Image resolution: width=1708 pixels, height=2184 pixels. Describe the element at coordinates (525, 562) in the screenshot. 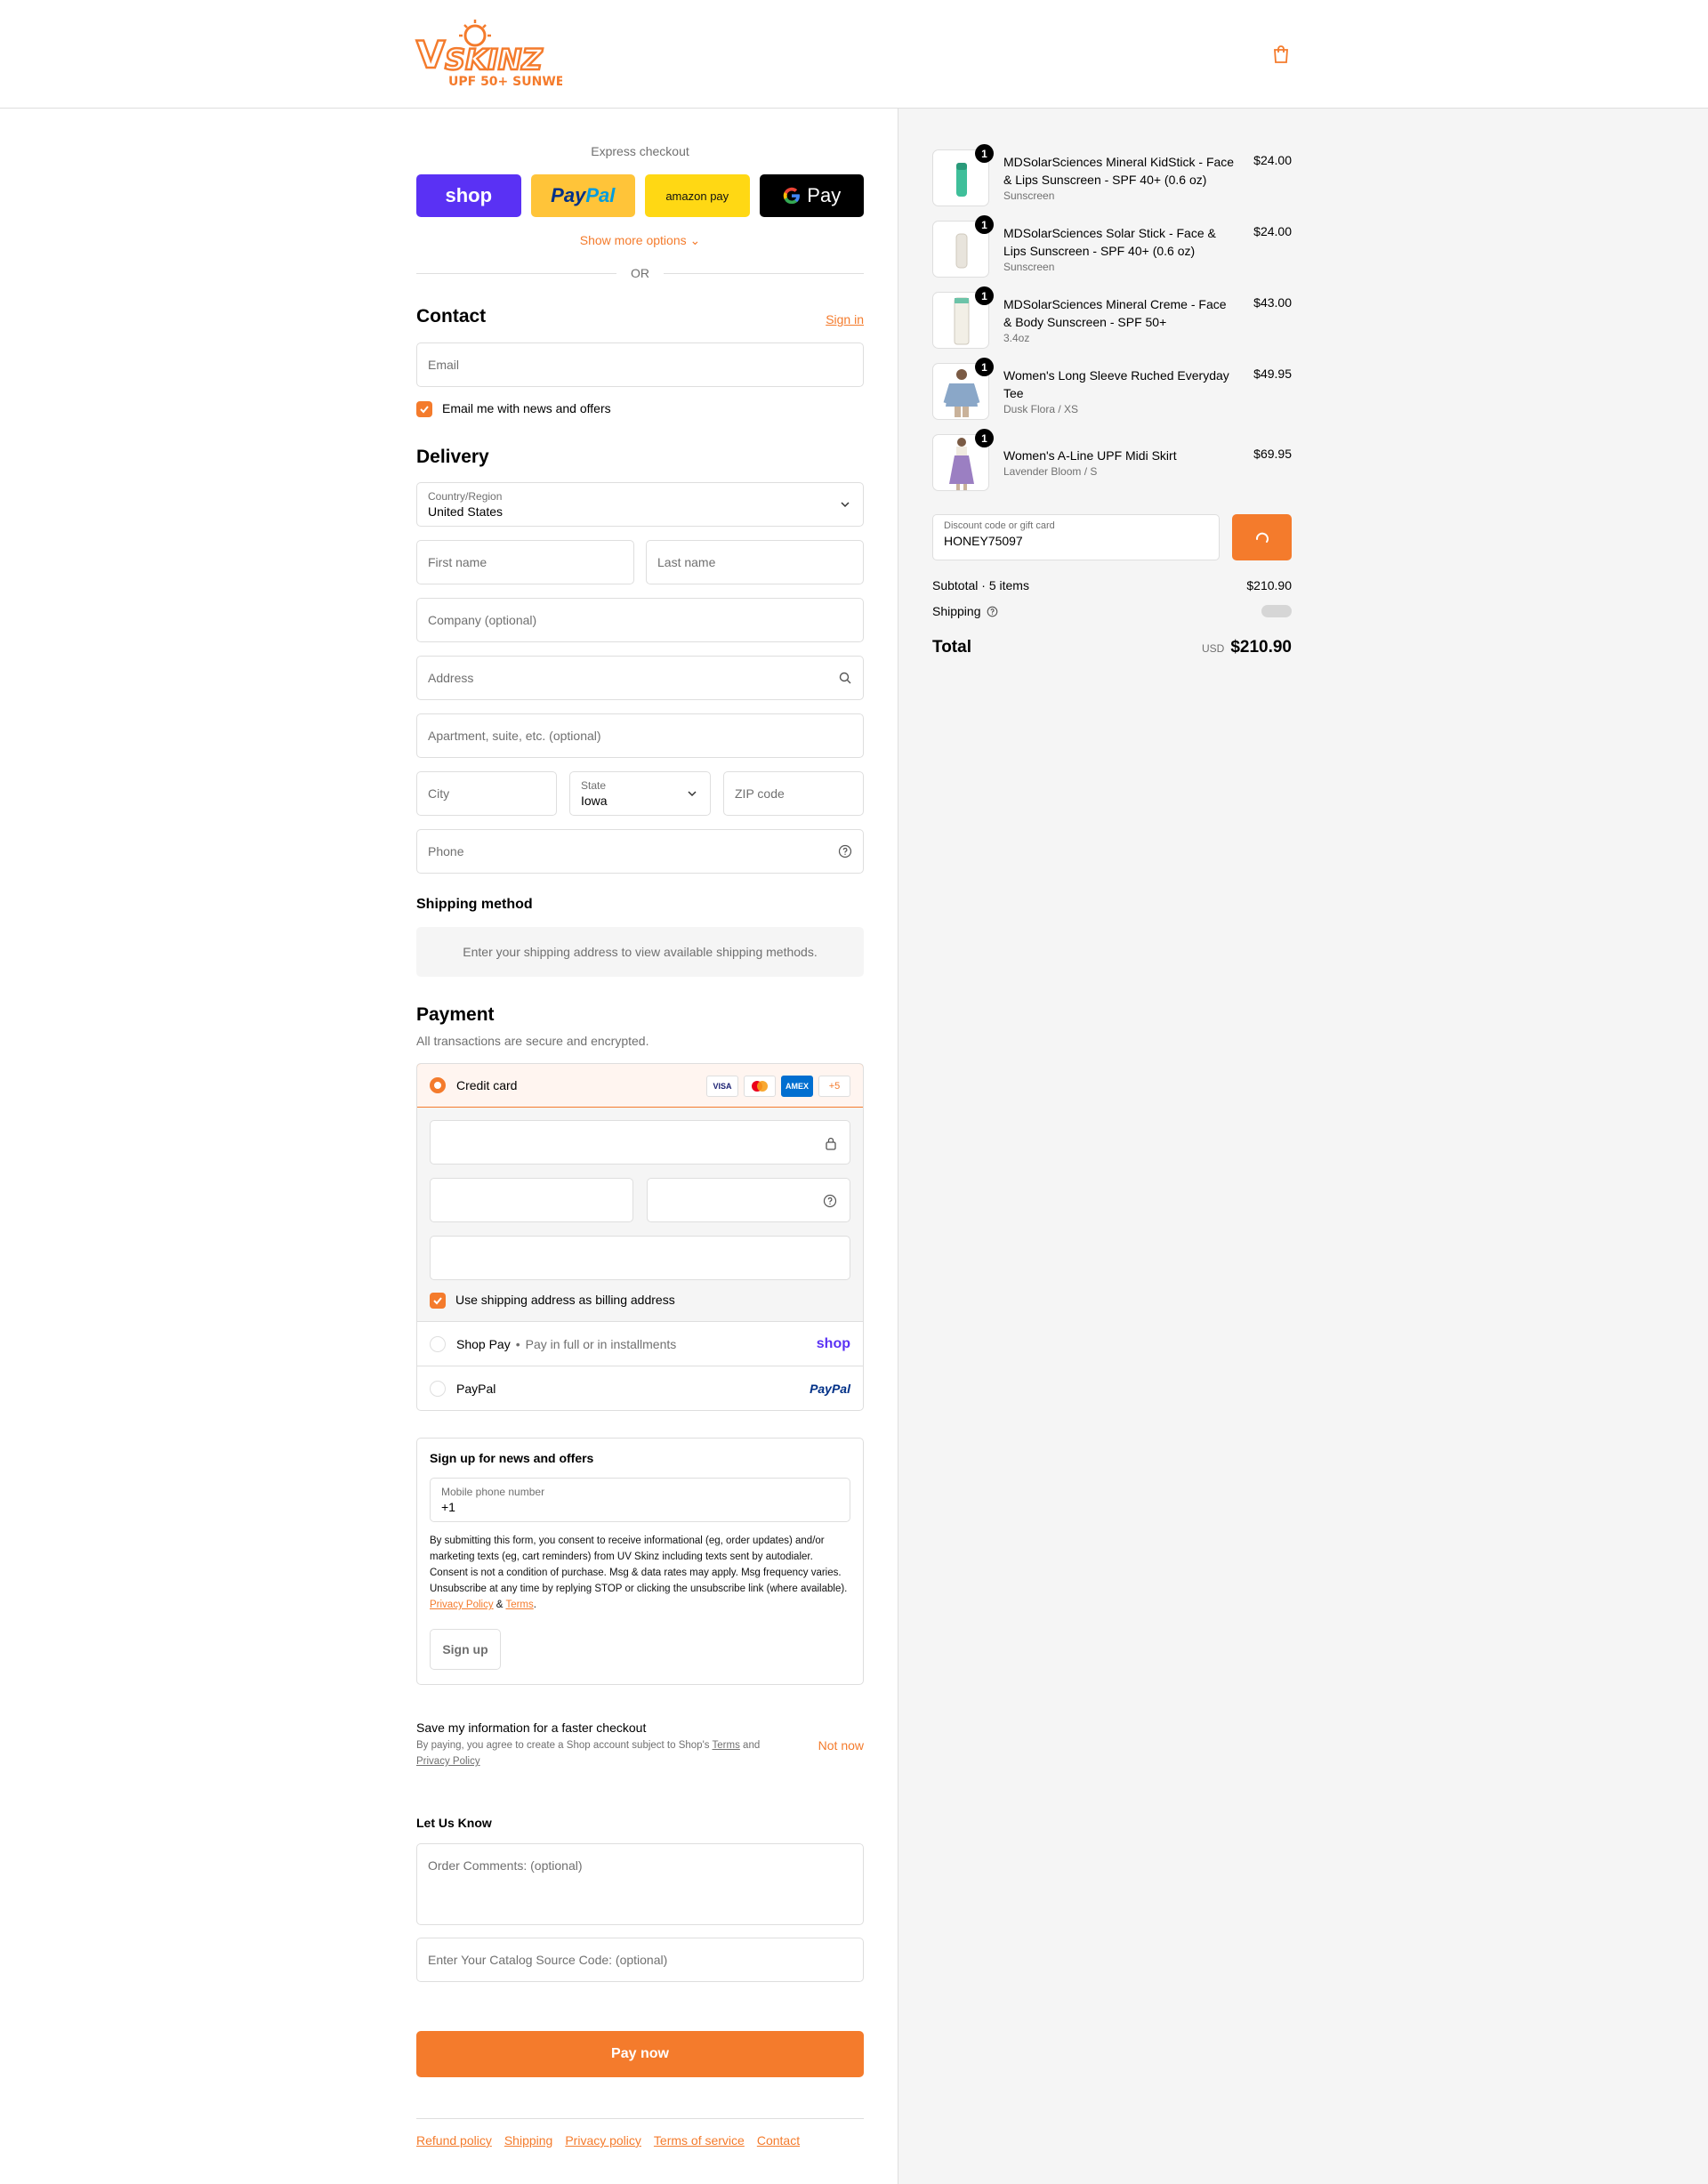

I see `first-name-field: First name` at that location.